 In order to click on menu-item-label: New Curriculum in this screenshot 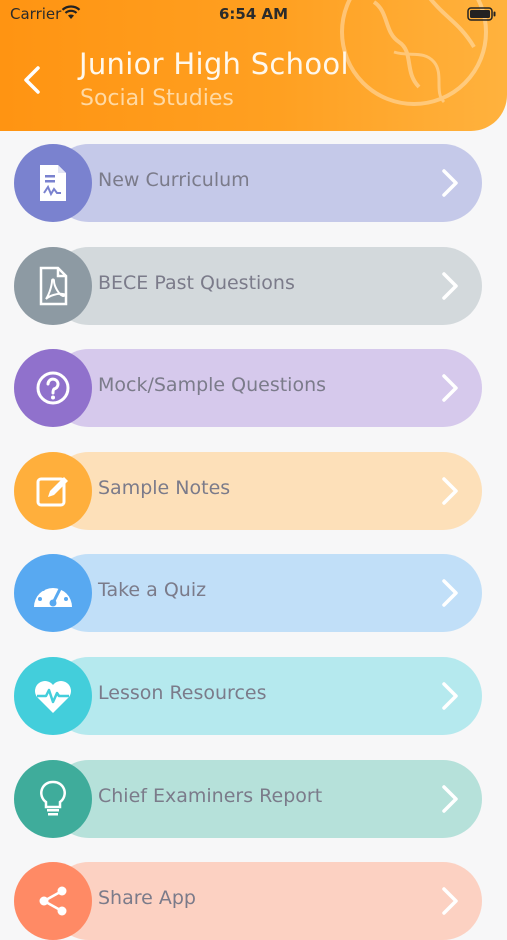, I will do `click(174, 180)`.